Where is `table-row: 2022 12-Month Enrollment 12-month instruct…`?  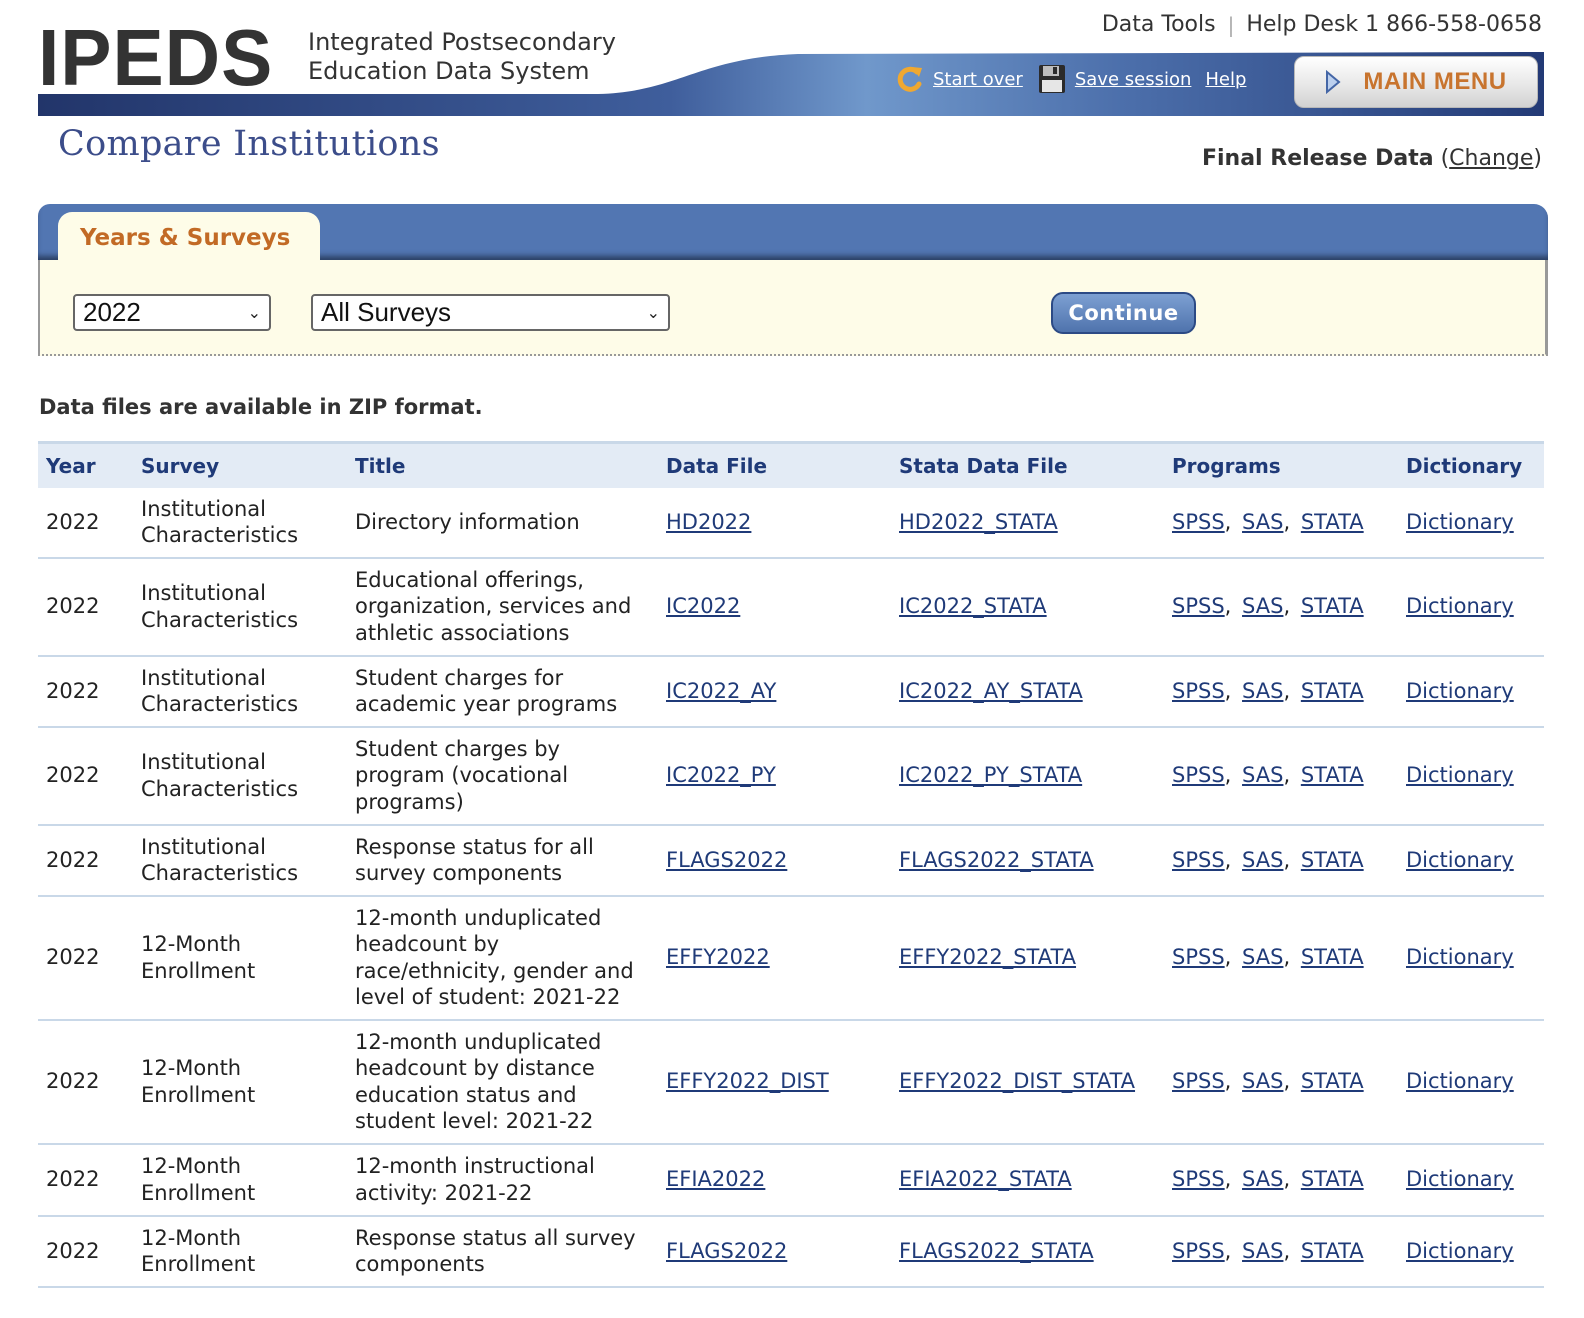
table-row: 2022 12-Month Enrollment 12-month instruct… is located at coordinates (791, 1180).